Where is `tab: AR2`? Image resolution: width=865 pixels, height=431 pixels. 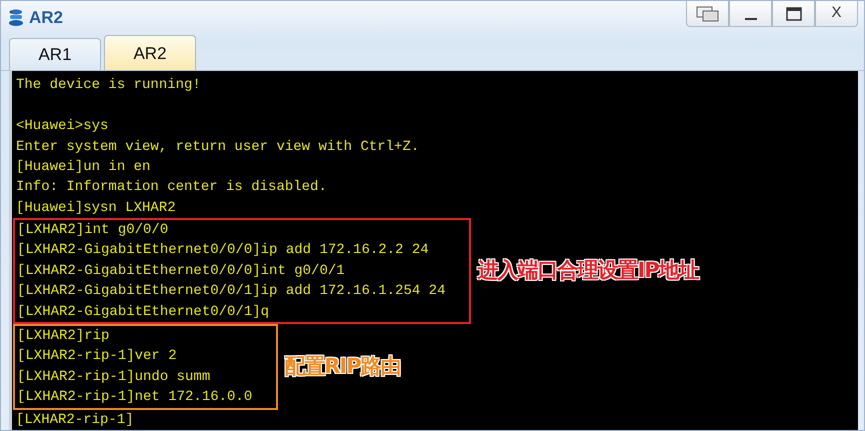 tab: AR2 is located at coordinates (150, 52).